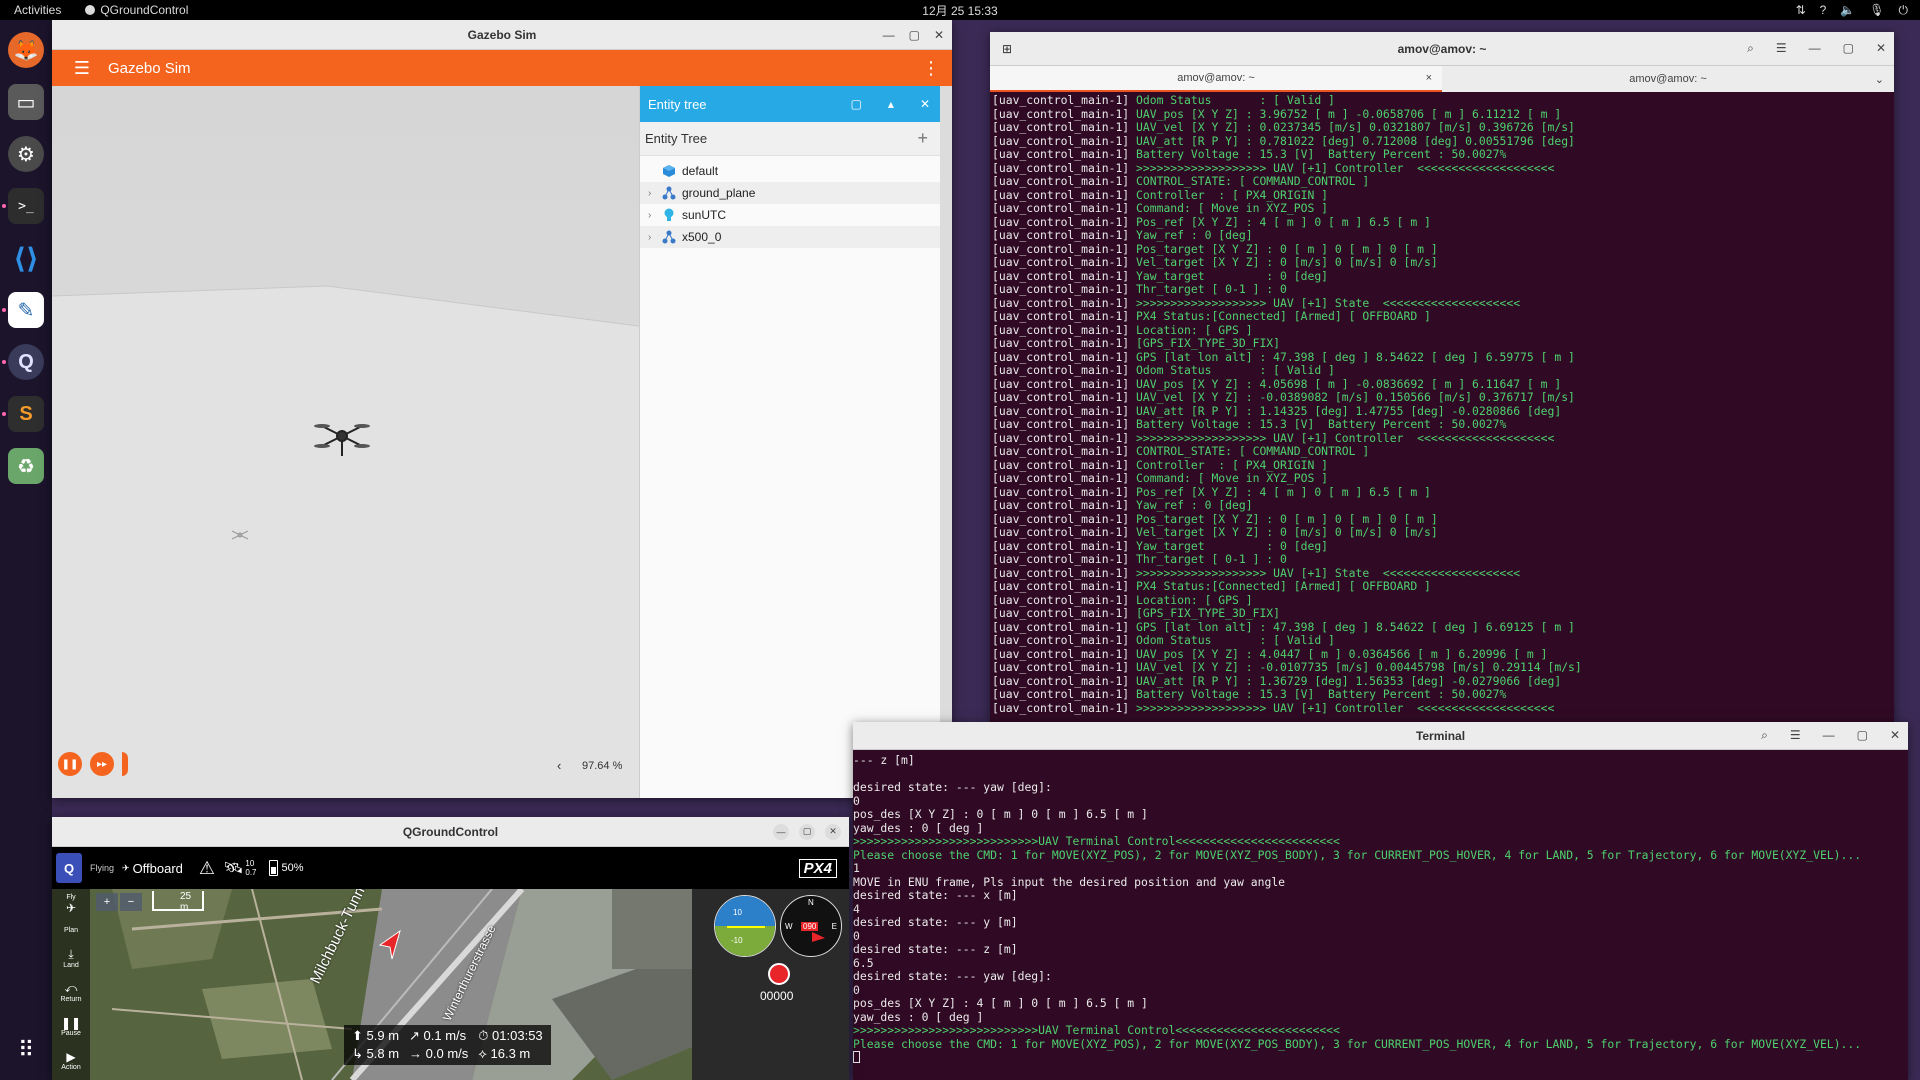 The image size is (1920, 1080). What do you see at coordinates (102, 764) in the screenshot?
I see `step-button: ▸▸` at bounding box center [102, 764].